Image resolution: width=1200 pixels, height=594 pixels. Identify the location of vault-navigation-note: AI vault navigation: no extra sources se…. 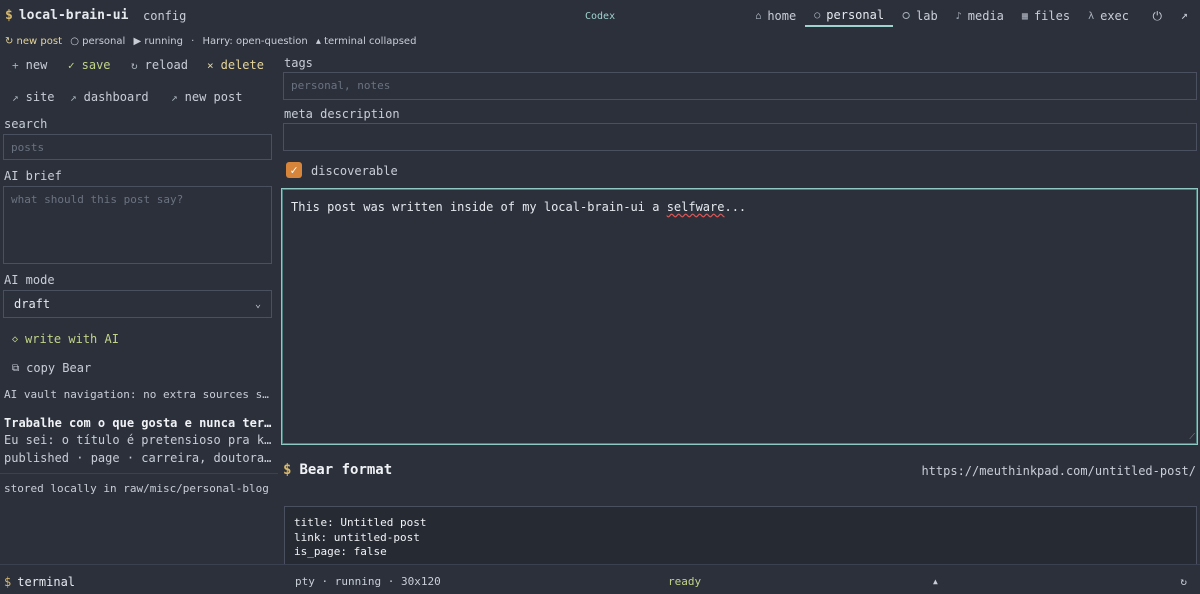
(138, 394).